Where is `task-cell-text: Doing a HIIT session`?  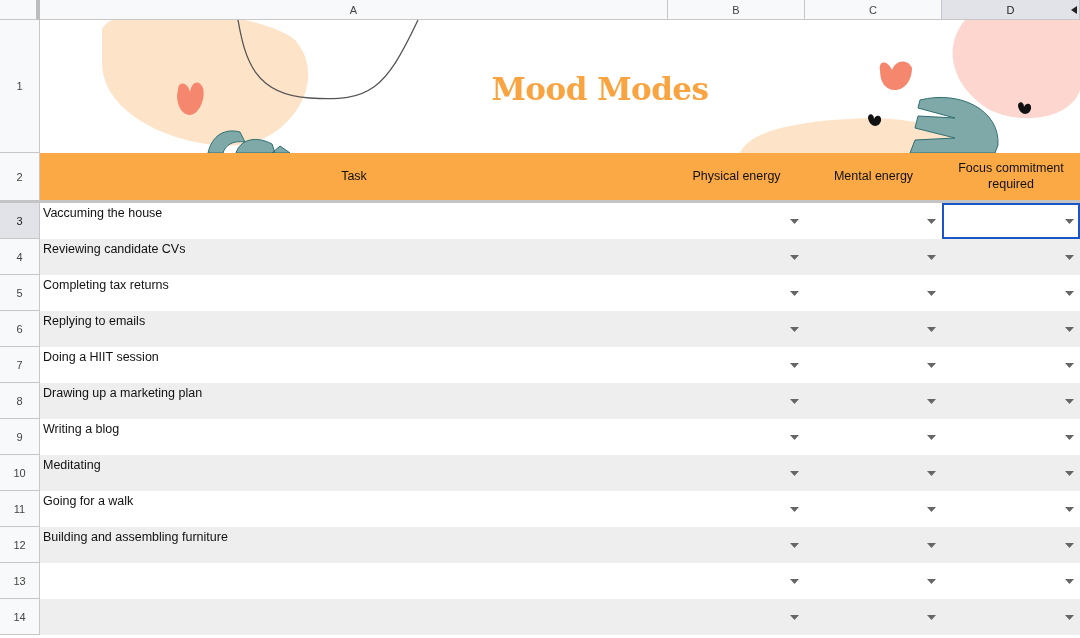 task-cell-text: Doing a HIIT session is located at coordinates (101, 357).